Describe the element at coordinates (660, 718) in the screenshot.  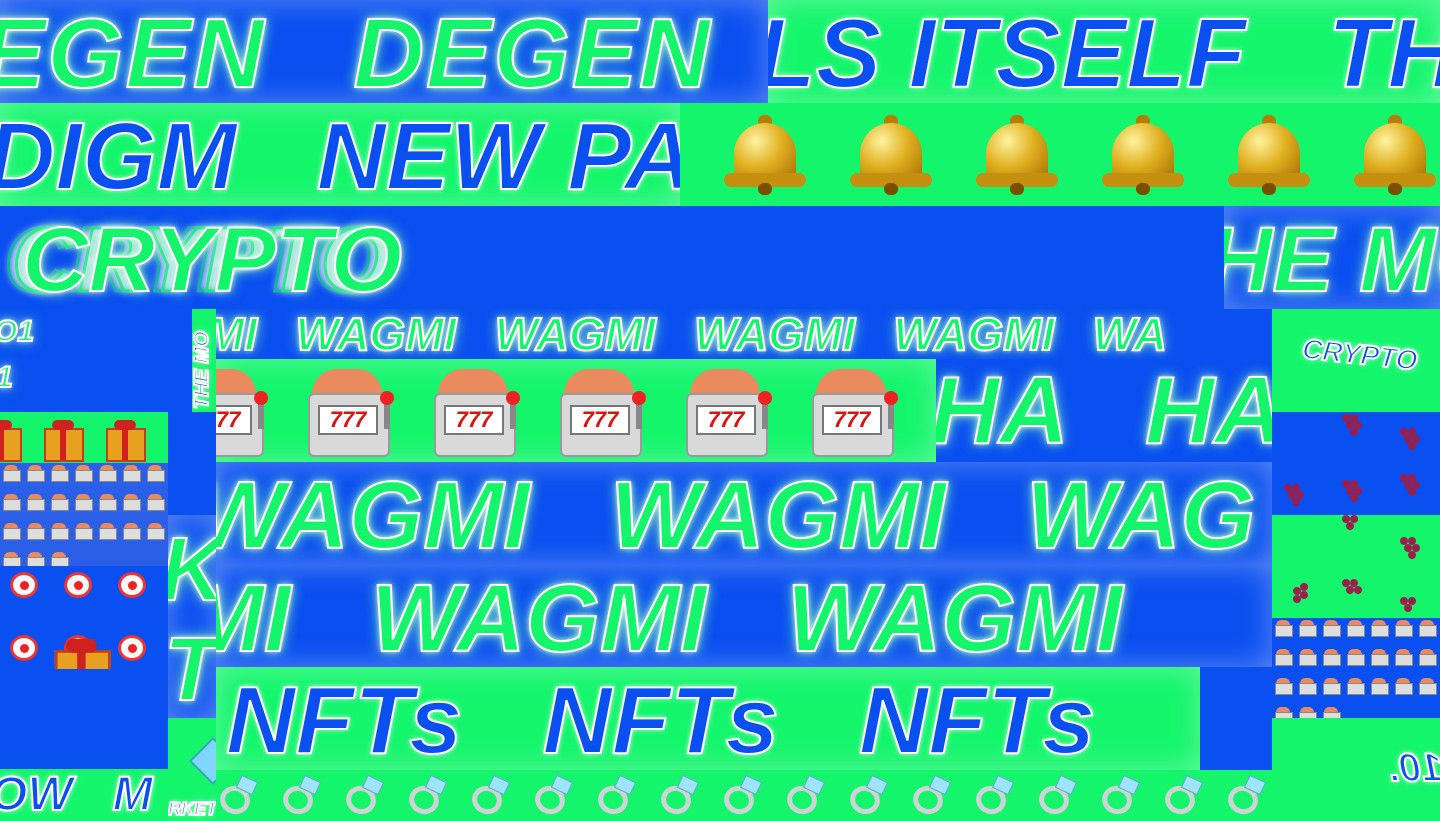
I see `nfts-text: NFTs NFTs NFTs` at that location.